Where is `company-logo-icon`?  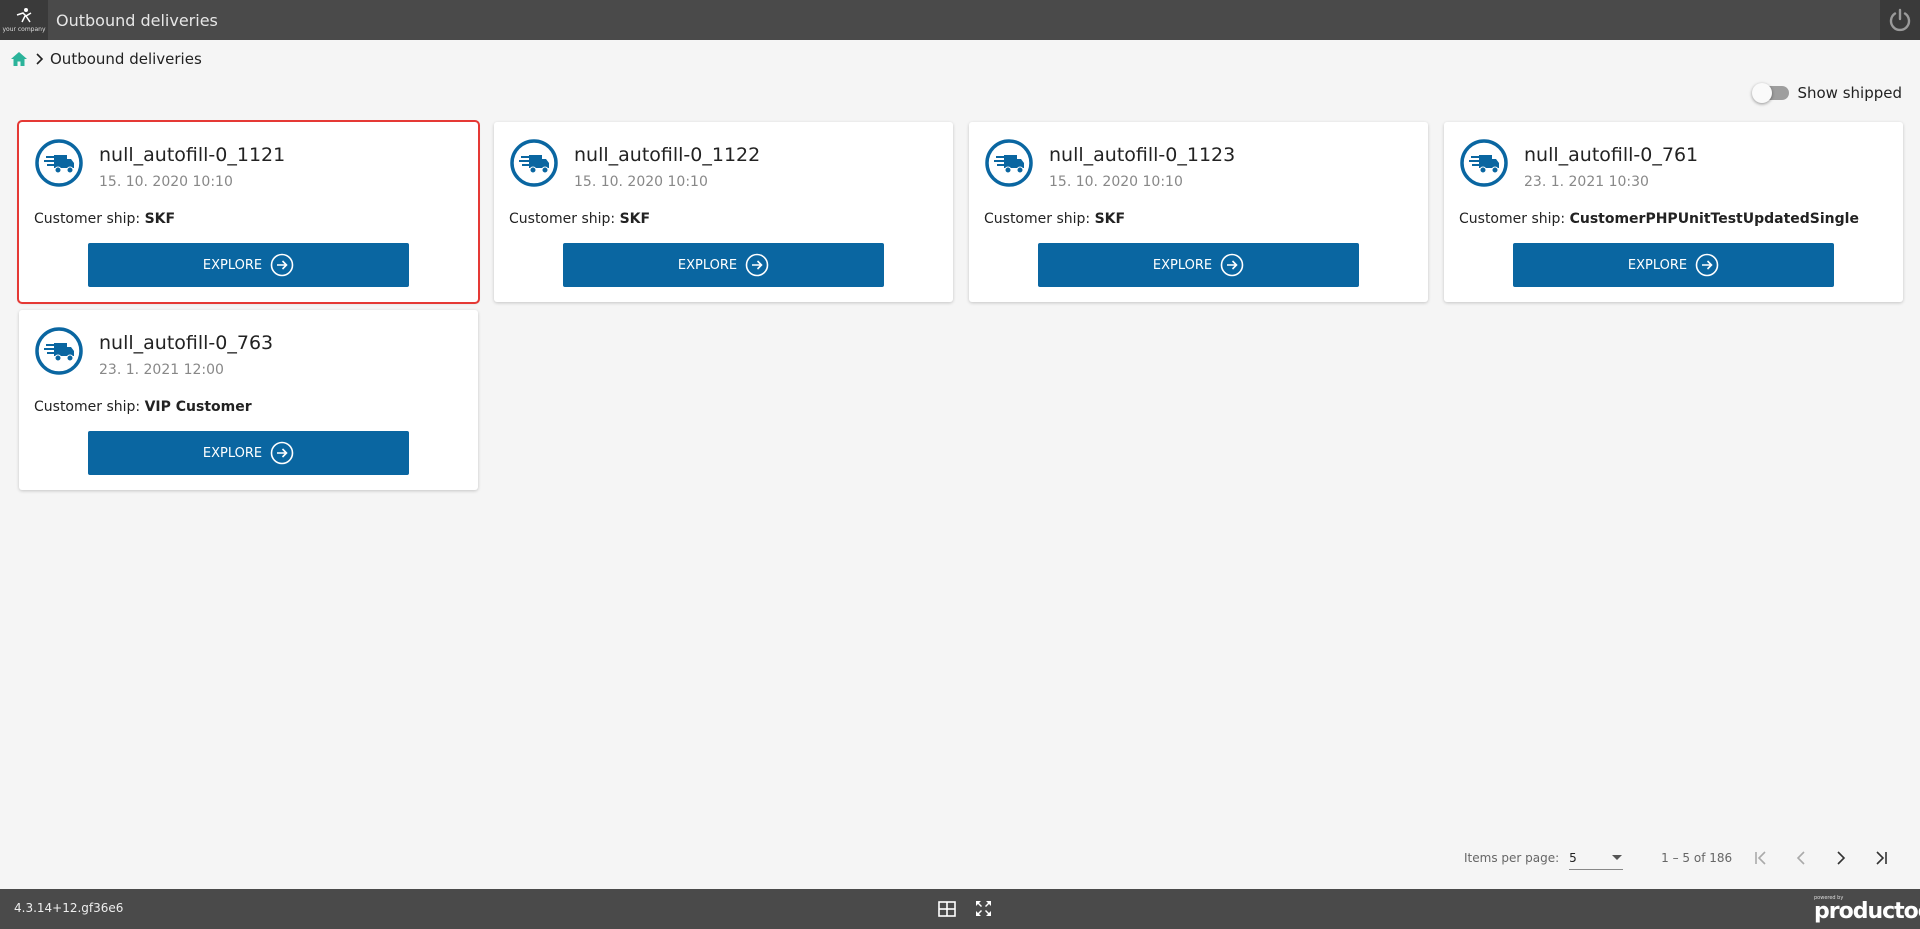
company-logo-icon is located at coordinates (24, 15).